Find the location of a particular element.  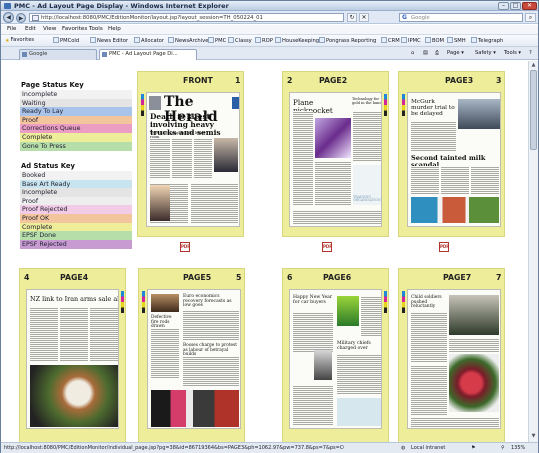

scroll-thumb is located at coordinates (533, 110).